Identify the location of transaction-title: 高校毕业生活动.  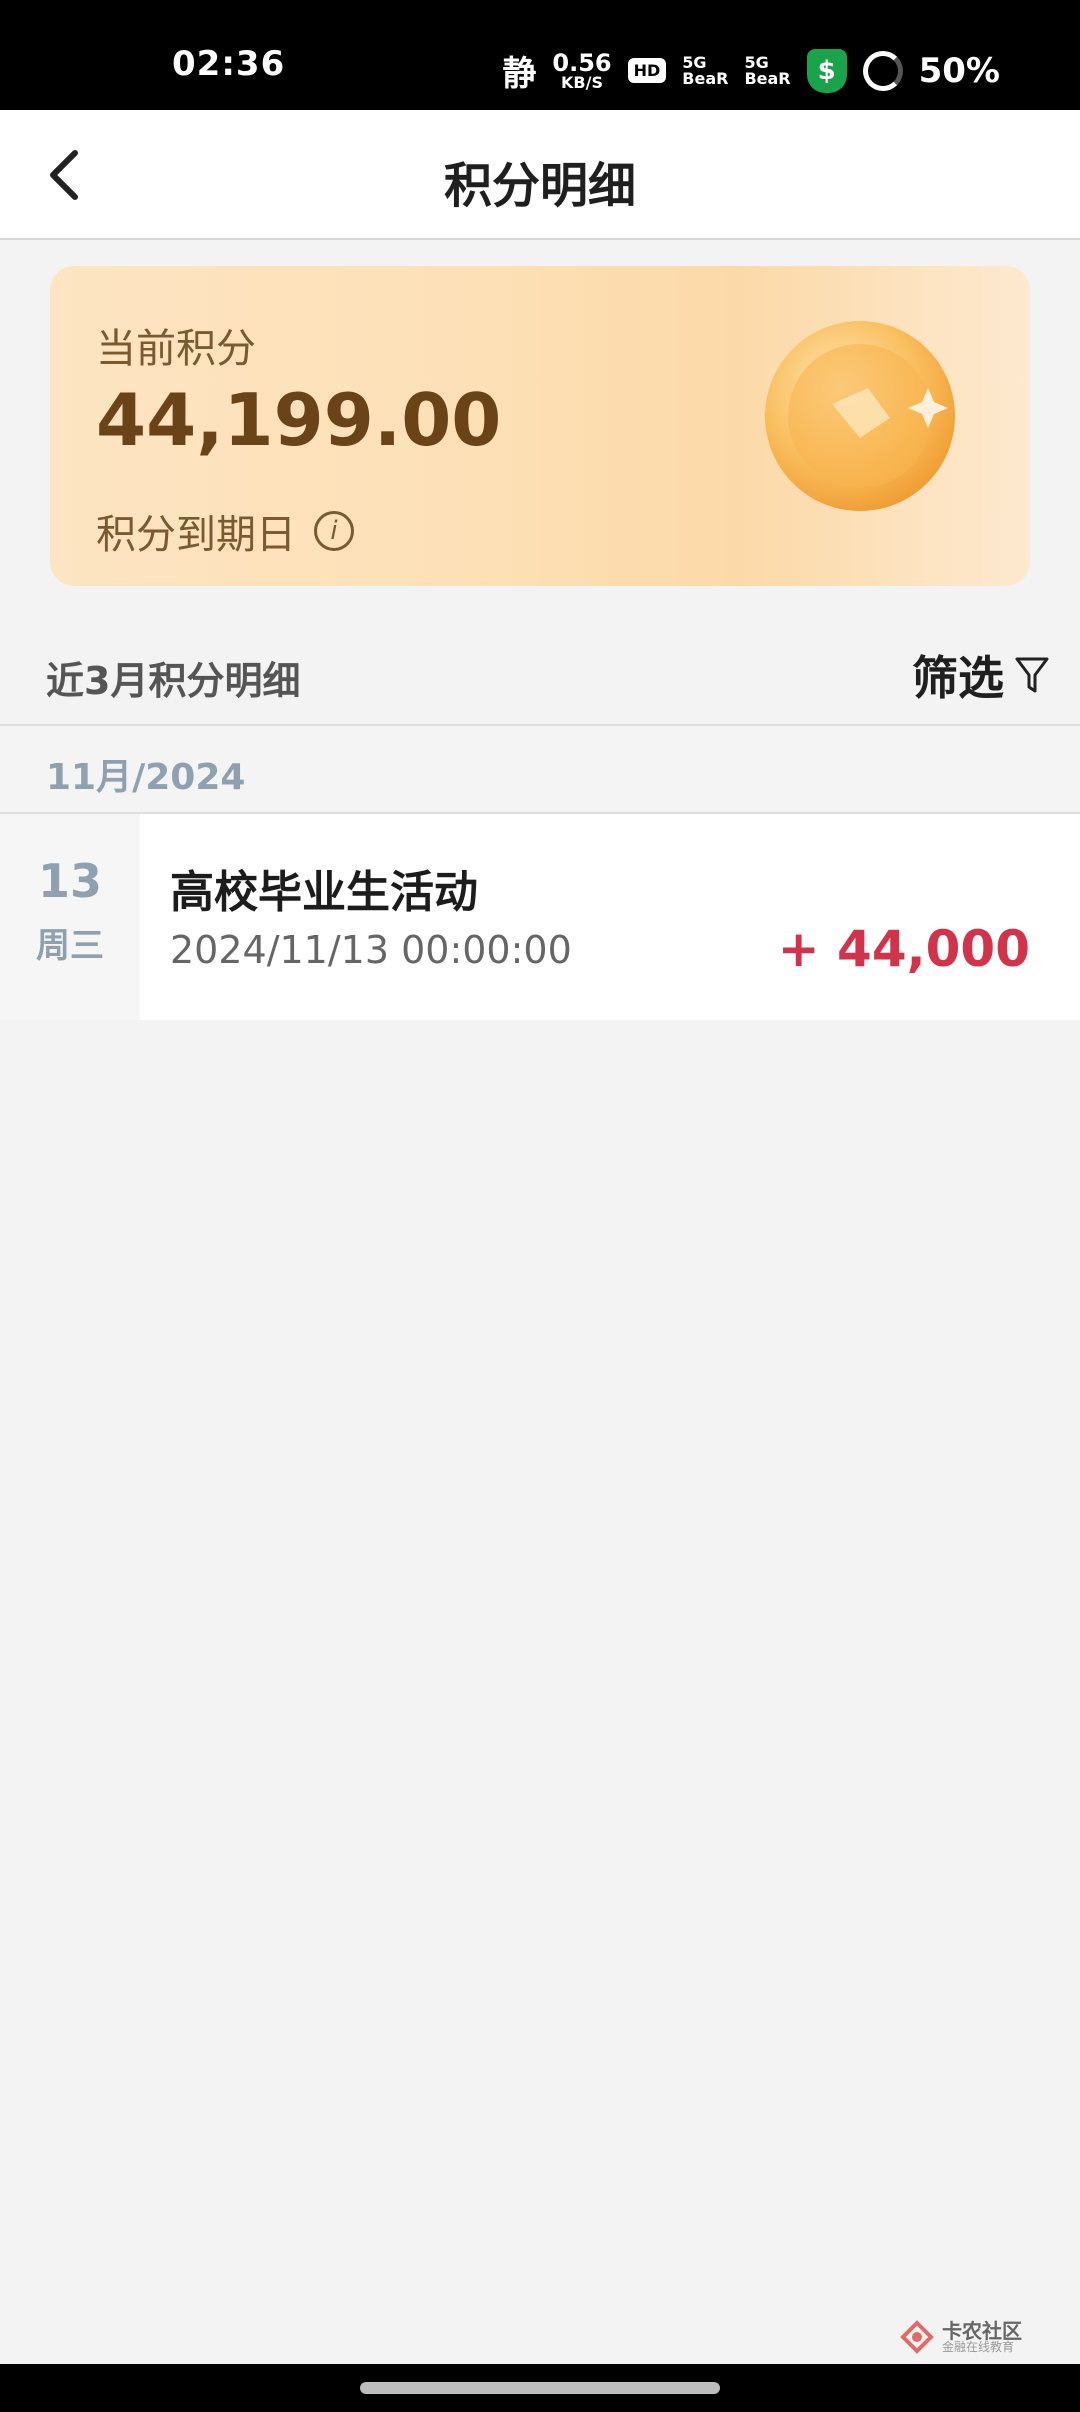
(324, 892).